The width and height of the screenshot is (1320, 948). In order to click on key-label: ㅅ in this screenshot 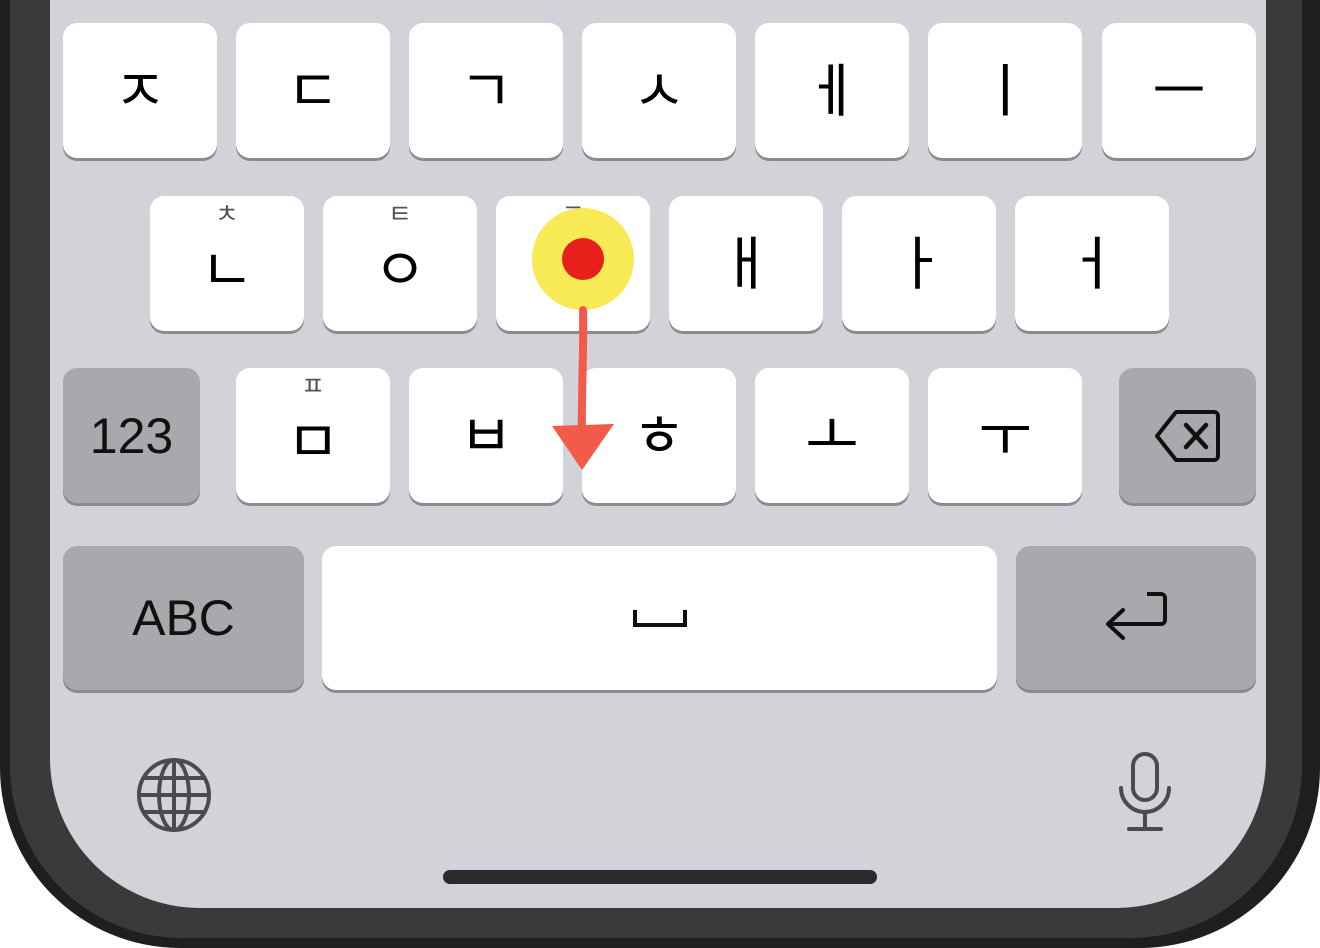, I will do `click(659, 90)`.